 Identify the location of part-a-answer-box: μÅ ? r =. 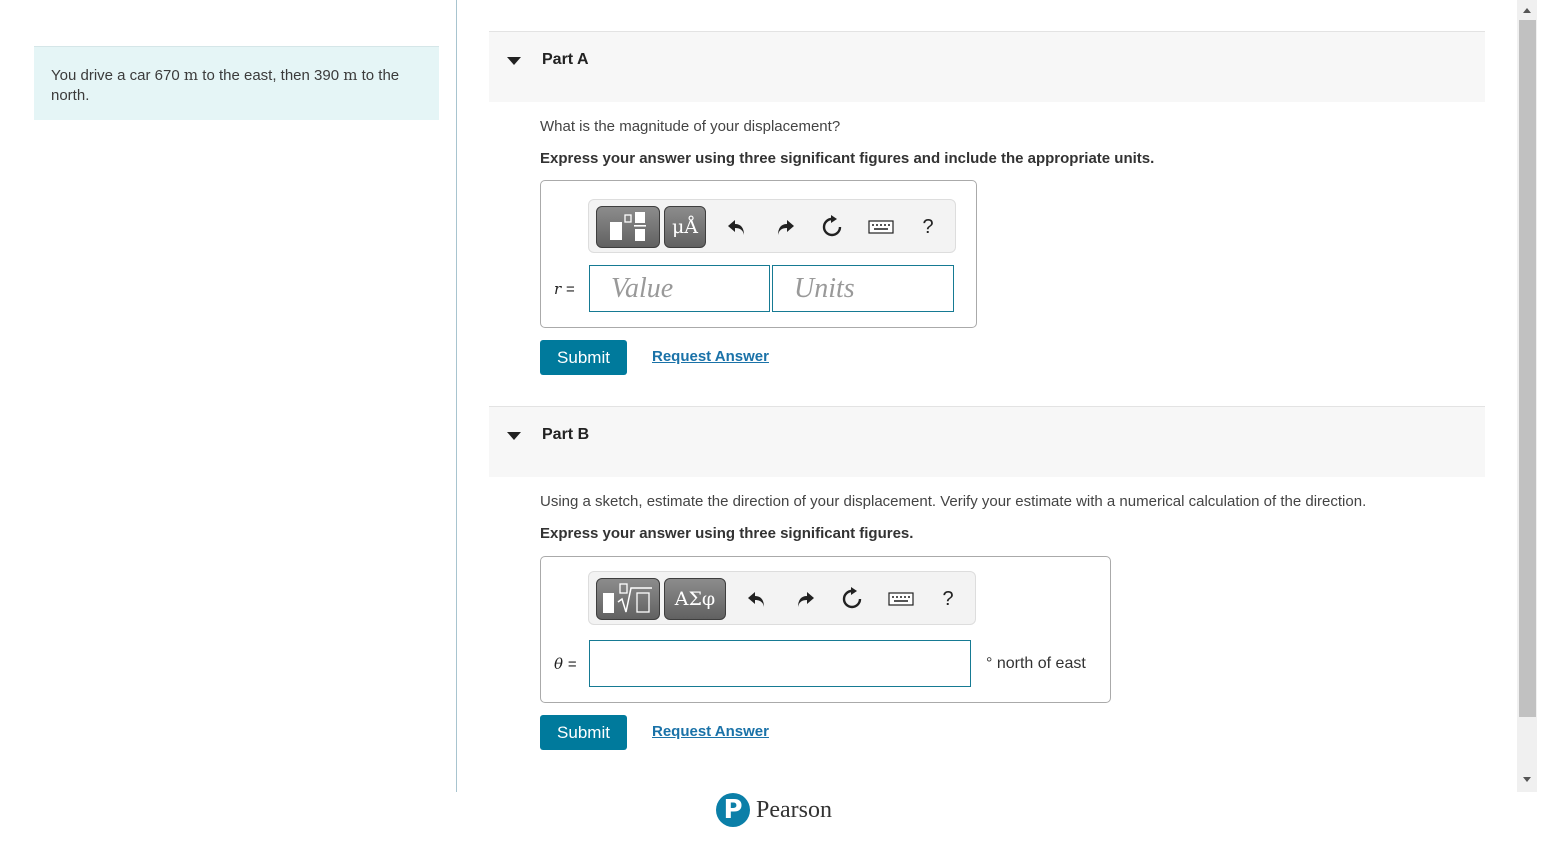
(758, 254).